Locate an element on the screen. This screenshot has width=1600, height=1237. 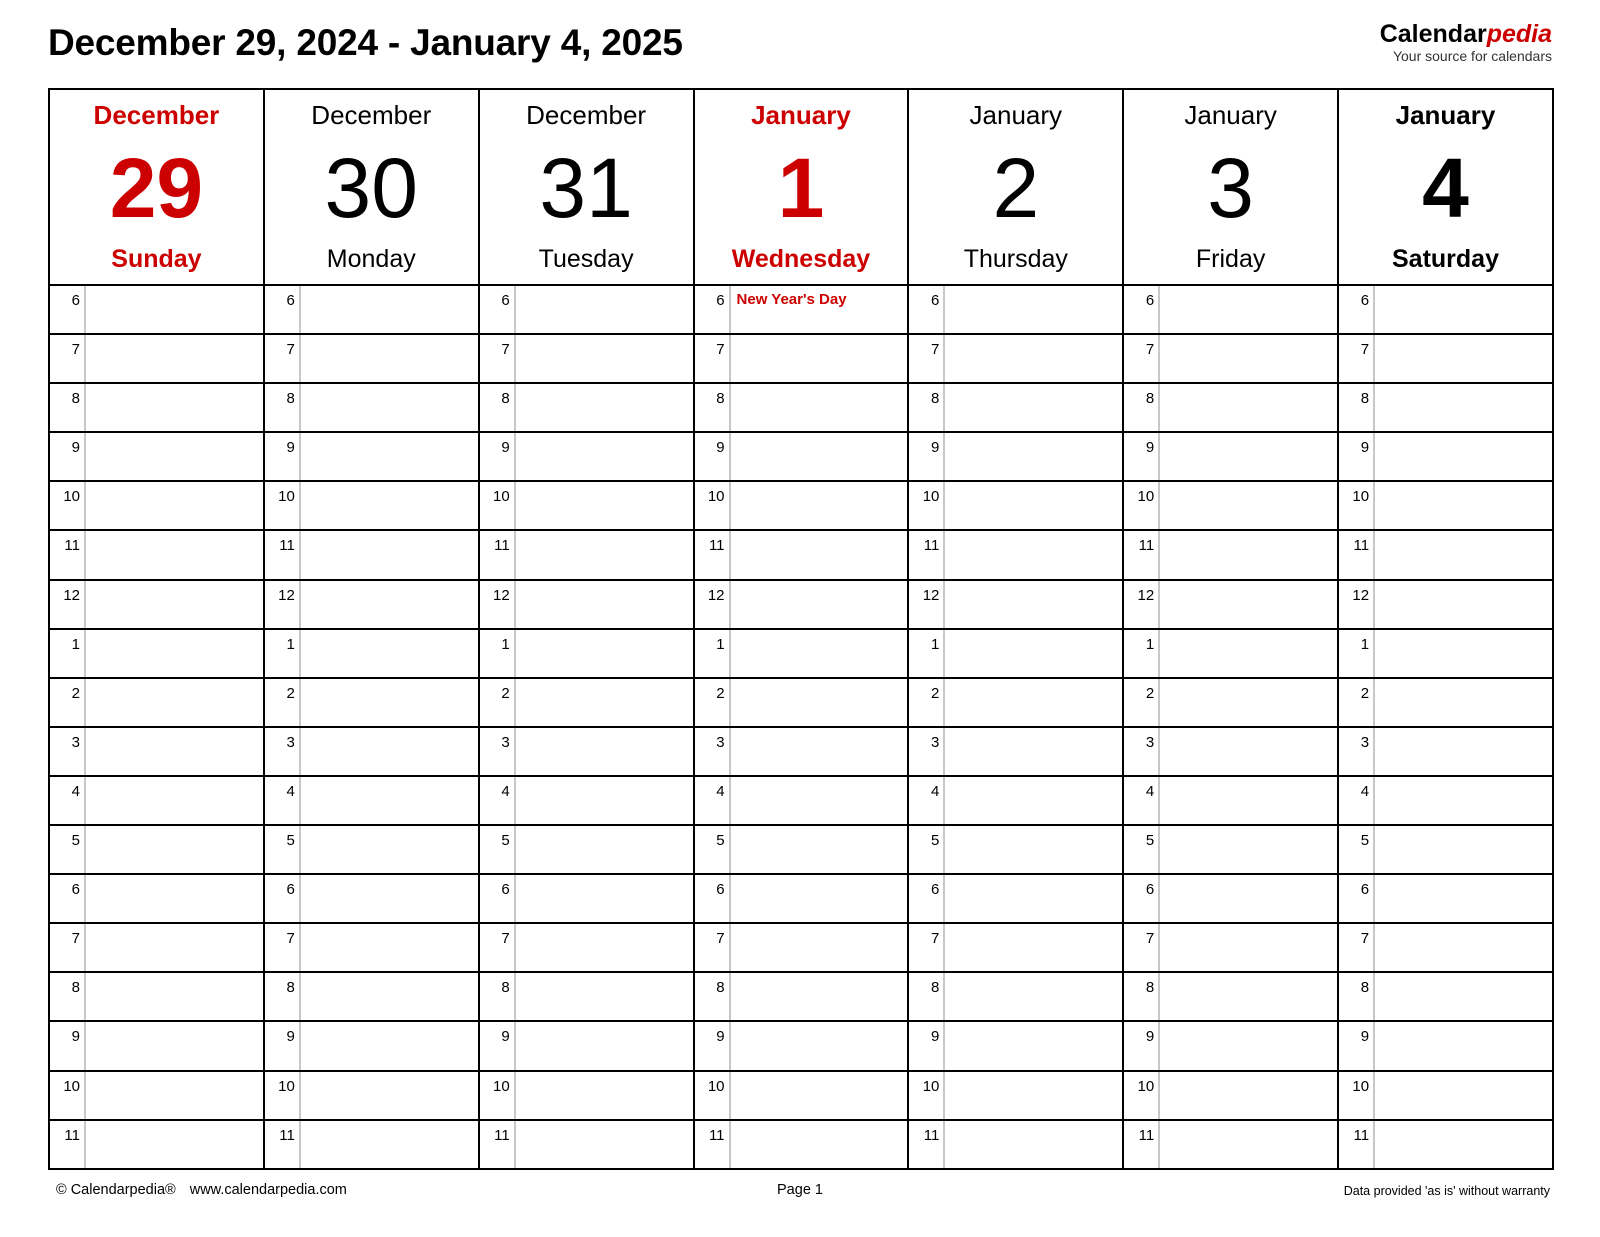
schedule-cell-body: New Year's Day is located at coordinates (819, 297).